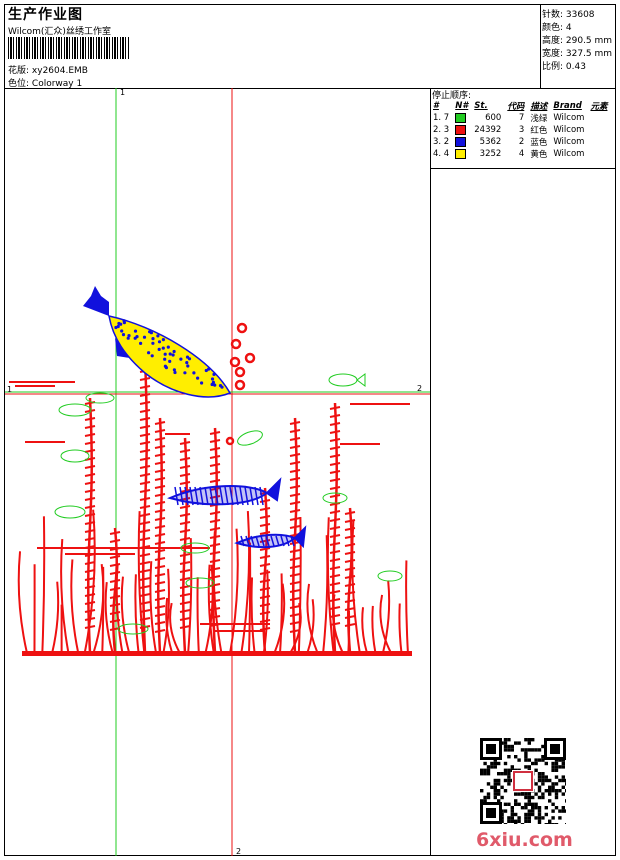 This screenshot has width=620, height=860. Describe the element at coordinates (157, 342) in the screenshot. I see `yellow-fish` at that location.